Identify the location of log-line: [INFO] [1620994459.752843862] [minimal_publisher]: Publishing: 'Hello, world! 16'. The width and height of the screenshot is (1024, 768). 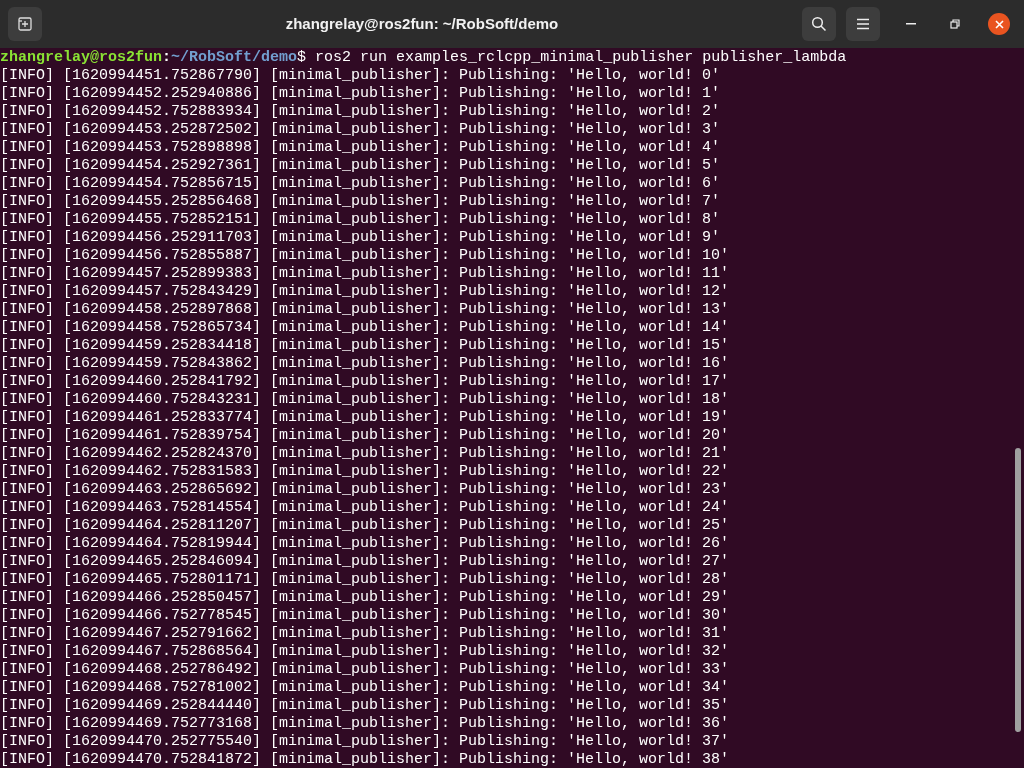
(365, 364).